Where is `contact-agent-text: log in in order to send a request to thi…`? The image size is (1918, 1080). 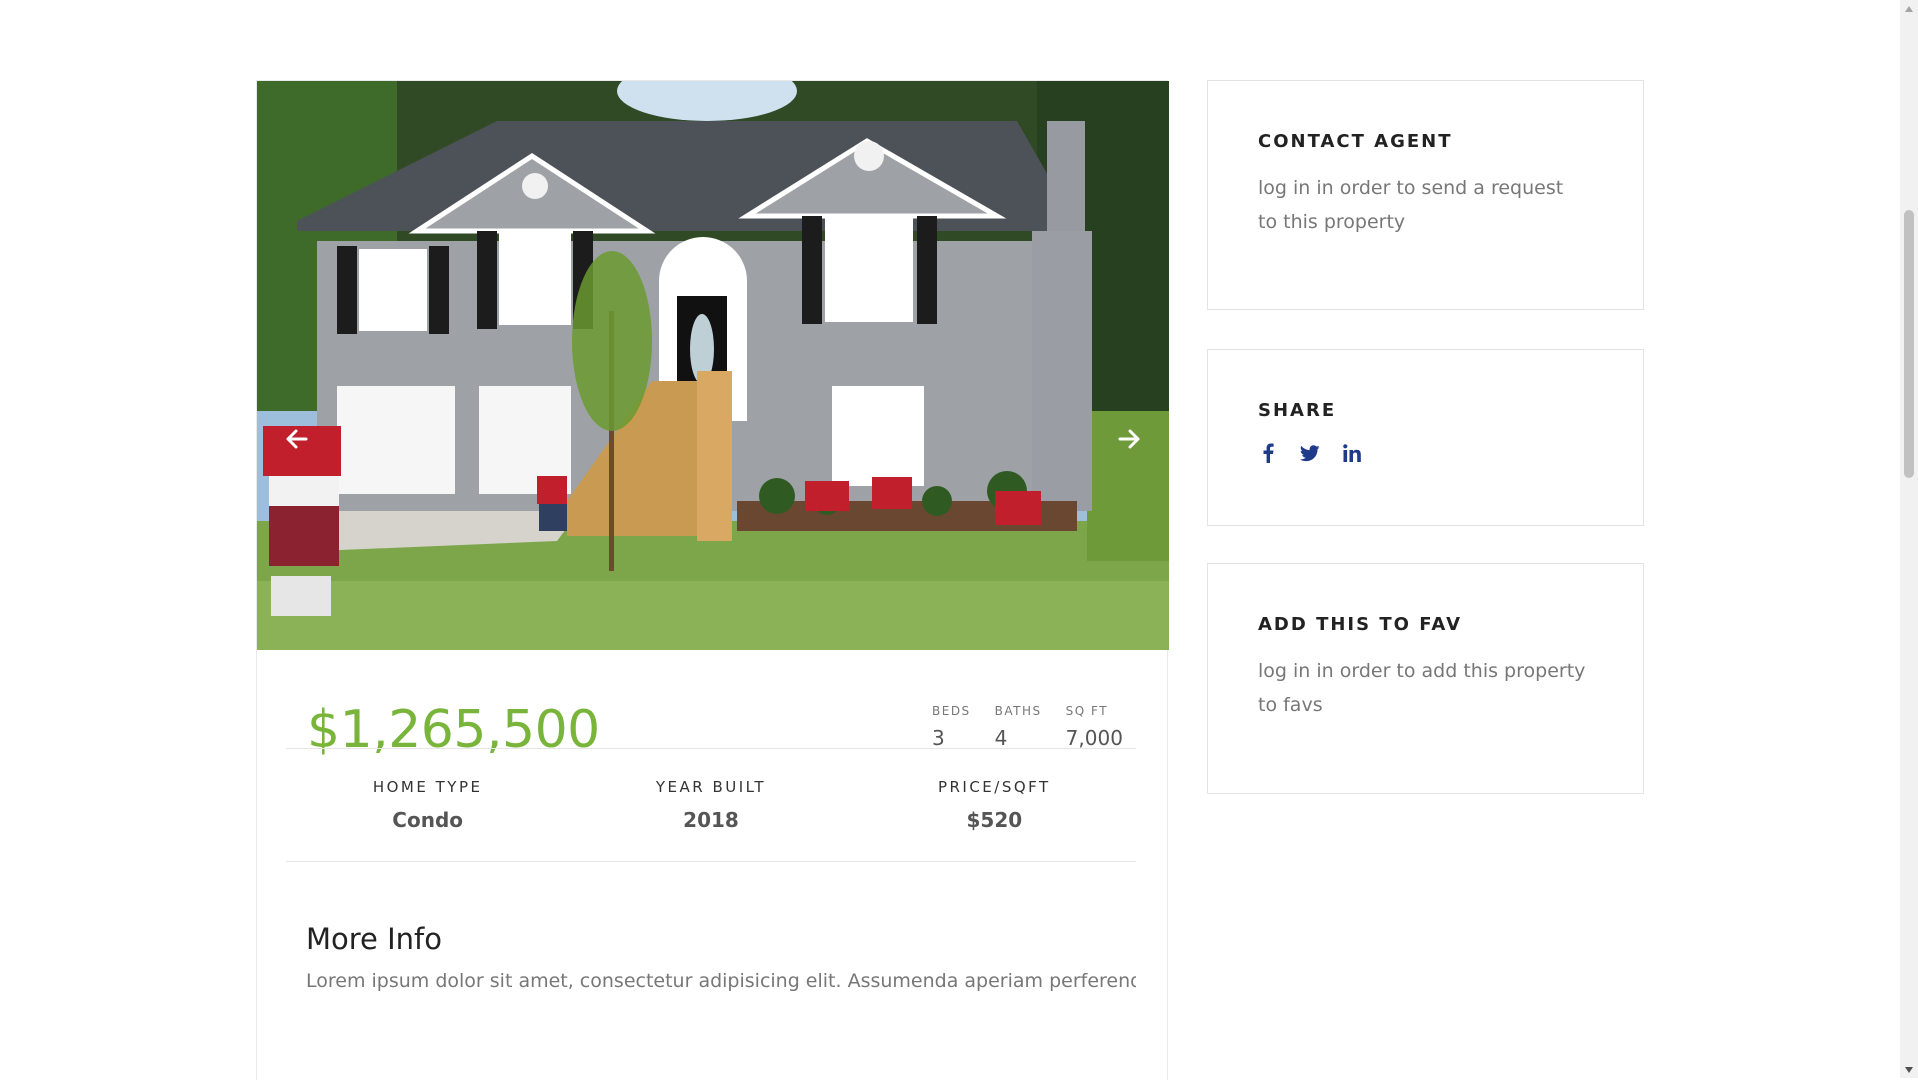
contact-agent-text: log in in order to send a request to thi… is located at coordinates (1411, 205).